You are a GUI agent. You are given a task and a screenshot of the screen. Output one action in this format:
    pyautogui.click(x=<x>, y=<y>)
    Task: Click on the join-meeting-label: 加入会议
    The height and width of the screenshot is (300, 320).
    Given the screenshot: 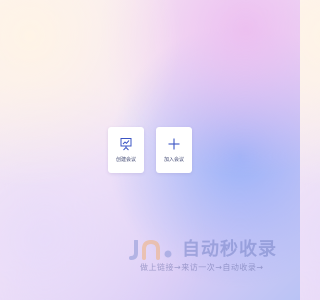 What is the action you would take?
    pyautogui.click(x=173, y=160)
    